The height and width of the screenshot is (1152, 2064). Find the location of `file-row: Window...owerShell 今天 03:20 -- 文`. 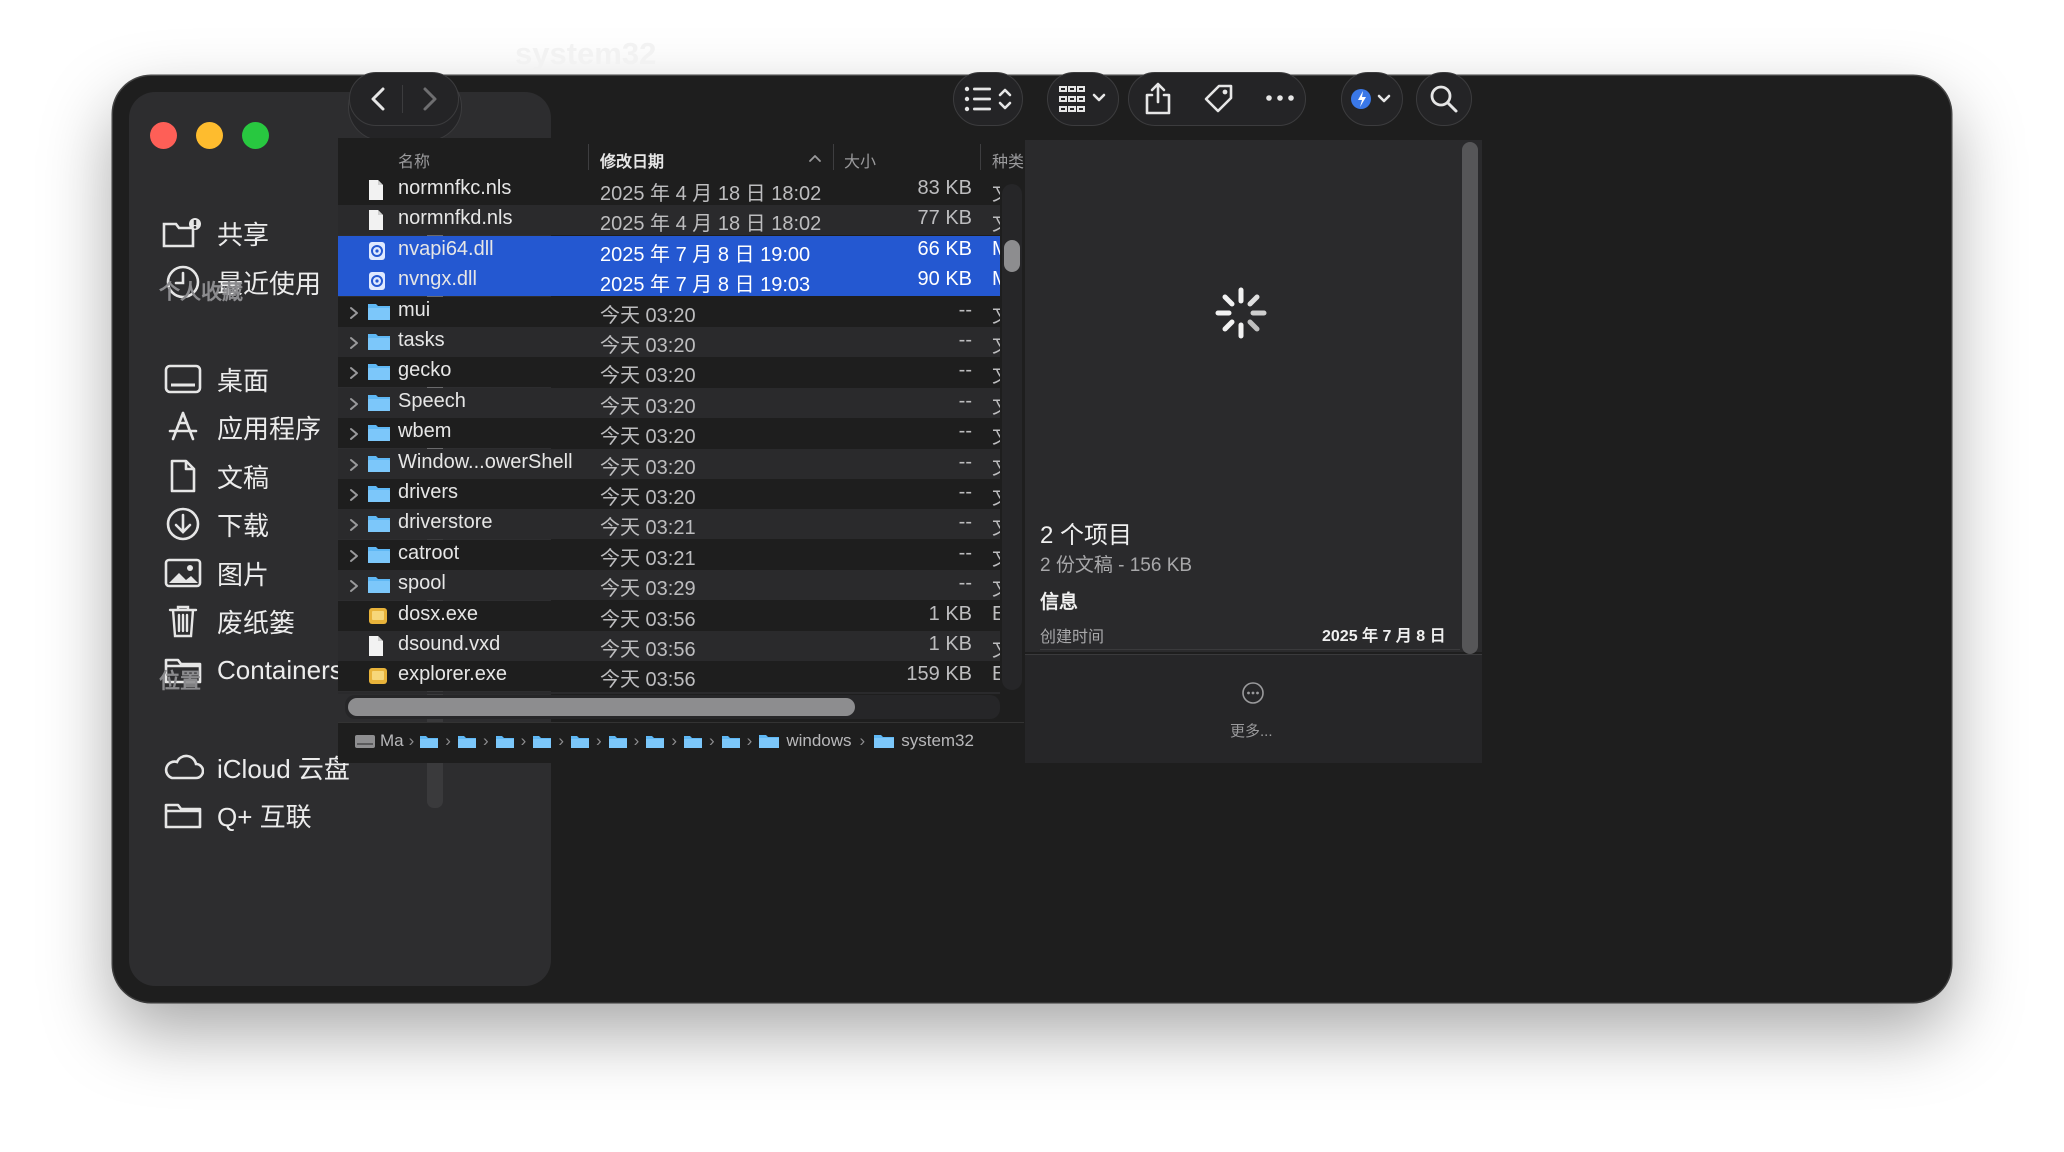

file-row: Window...owerShell 今天 03:20 -- 文 is located at coordinates (669, 464).